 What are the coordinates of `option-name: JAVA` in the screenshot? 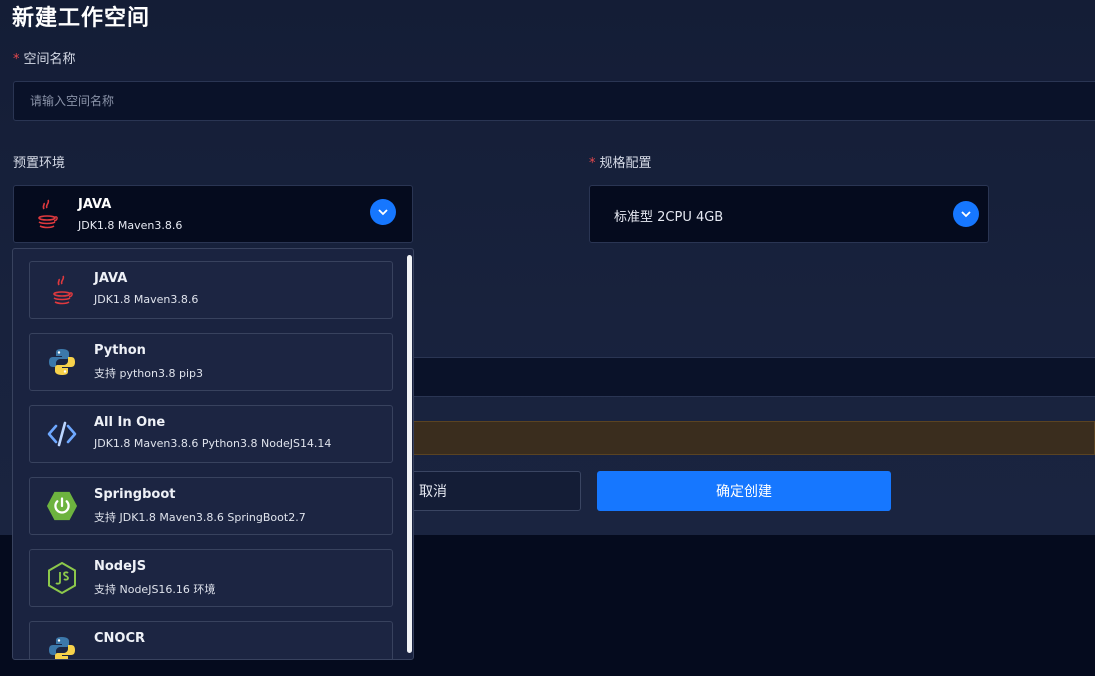 It's located at (111, 278).